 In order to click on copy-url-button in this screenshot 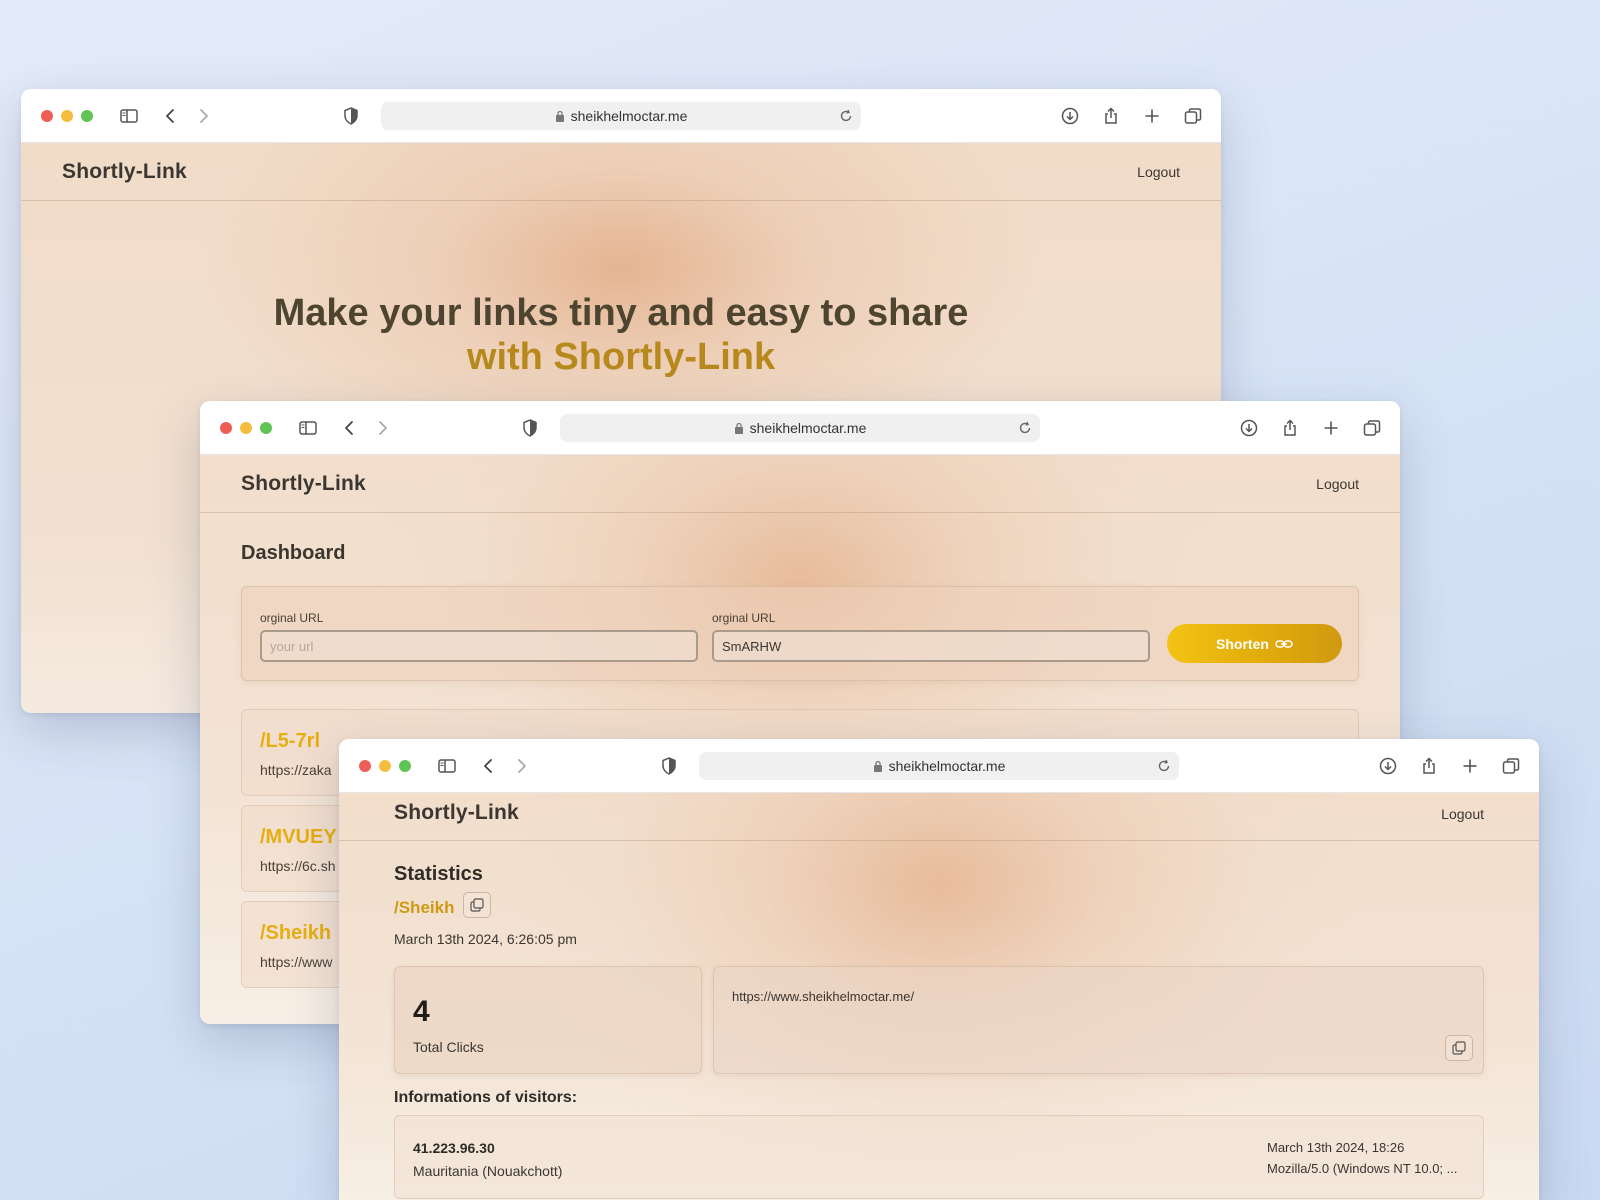, I will do `click(1459, 1048)`.